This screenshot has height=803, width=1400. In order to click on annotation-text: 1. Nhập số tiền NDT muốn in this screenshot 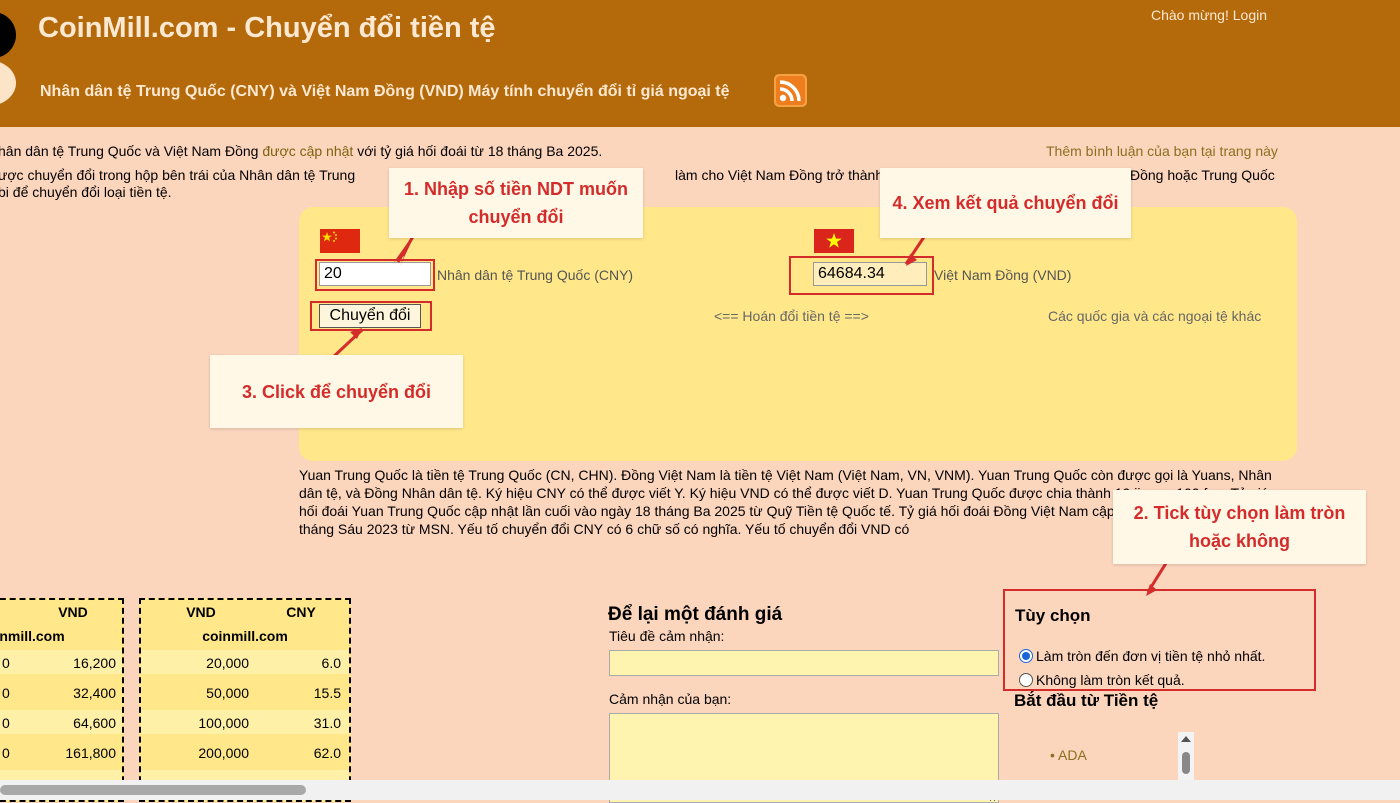, I will do `click(515, 189)`.